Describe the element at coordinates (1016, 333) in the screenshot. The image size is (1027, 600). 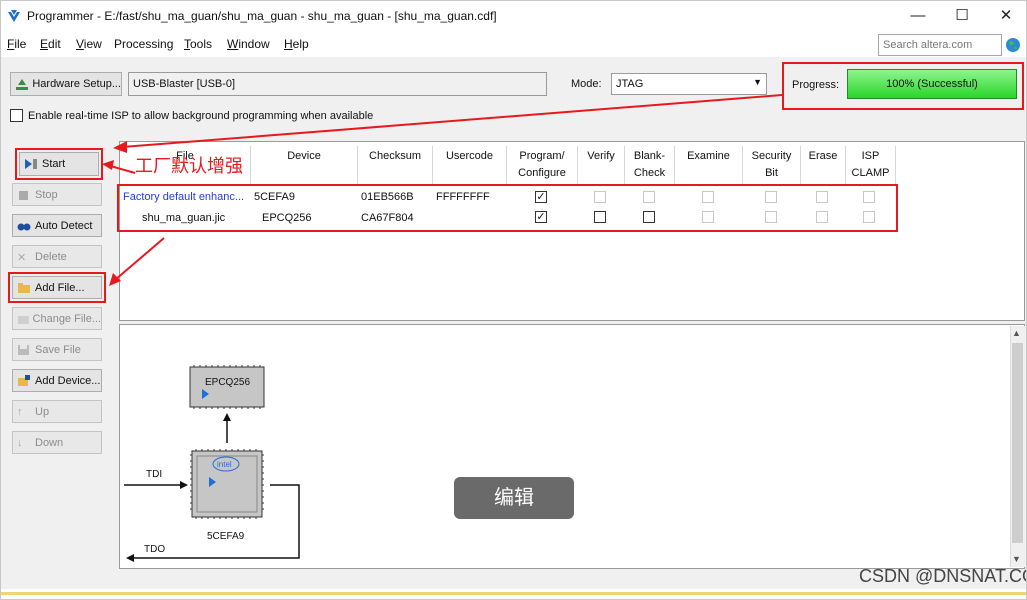
I see `scroll-up-icon: ▲` at that location.